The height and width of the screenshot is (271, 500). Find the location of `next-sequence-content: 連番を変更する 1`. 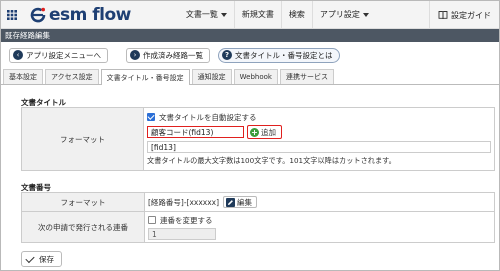

next-sequence-content: 連番を変更する 1 is located at coordinates (319, 227).